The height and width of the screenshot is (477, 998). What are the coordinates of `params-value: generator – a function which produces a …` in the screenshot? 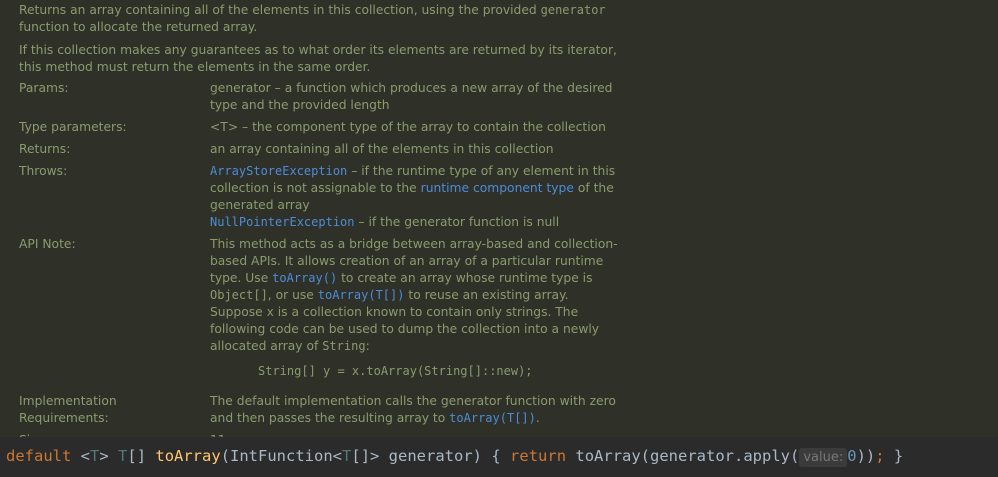 It's located at (411, 96).